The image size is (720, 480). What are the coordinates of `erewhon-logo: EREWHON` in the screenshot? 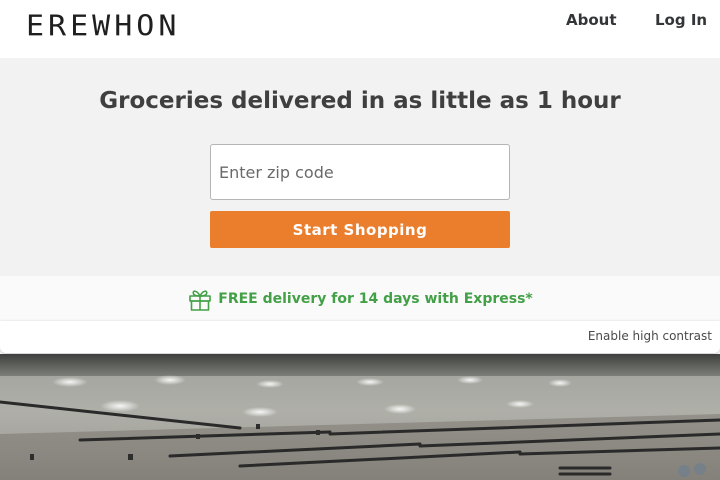 It's located at (103, 26).